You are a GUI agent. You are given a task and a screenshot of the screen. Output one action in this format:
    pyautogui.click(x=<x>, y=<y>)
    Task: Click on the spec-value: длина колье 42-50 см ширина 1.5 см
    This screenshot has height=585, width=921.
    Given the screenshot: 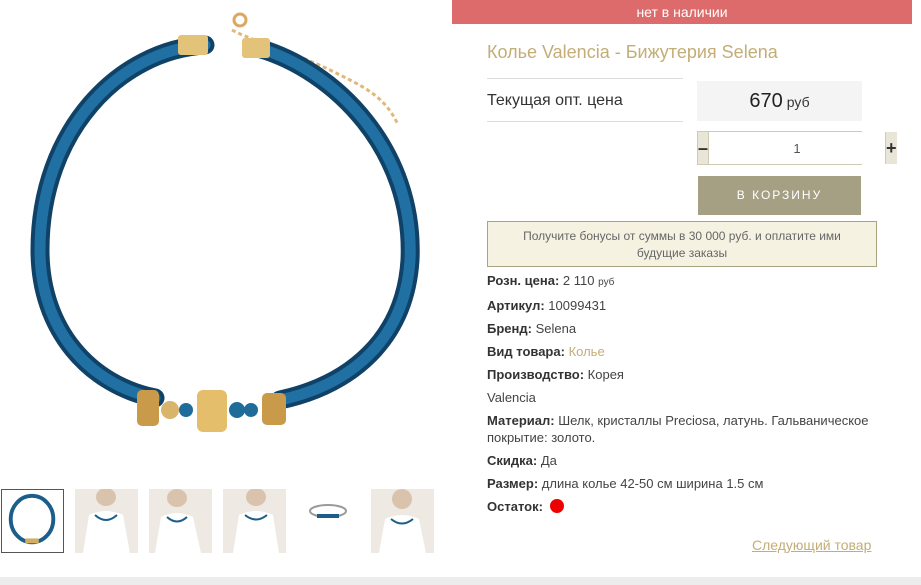 What is the action you would take?
    pyautogui.click(x=652, y=483)
    